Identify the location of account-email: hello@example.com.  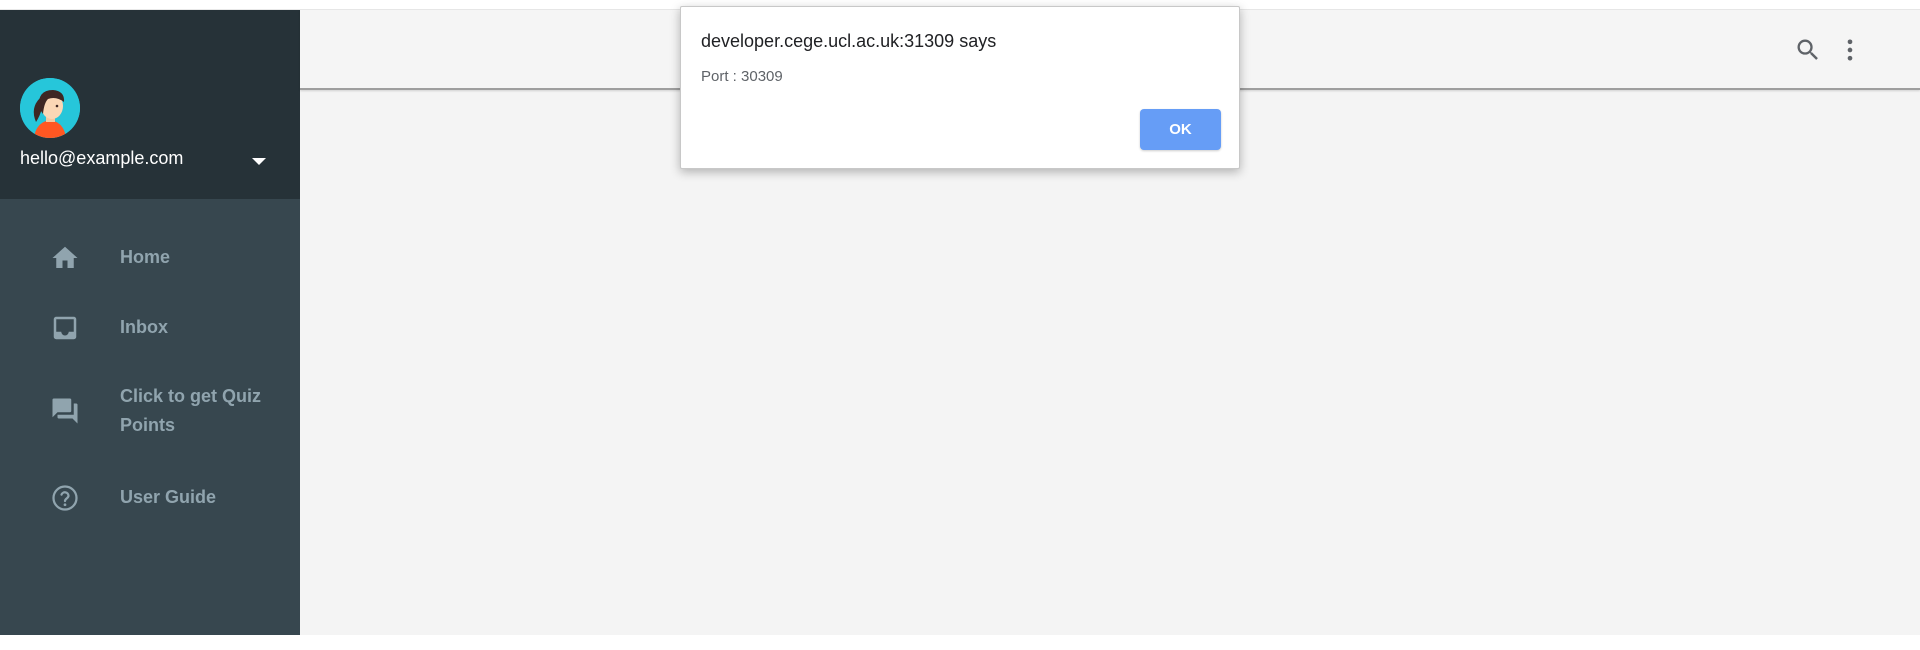
(102, 158).